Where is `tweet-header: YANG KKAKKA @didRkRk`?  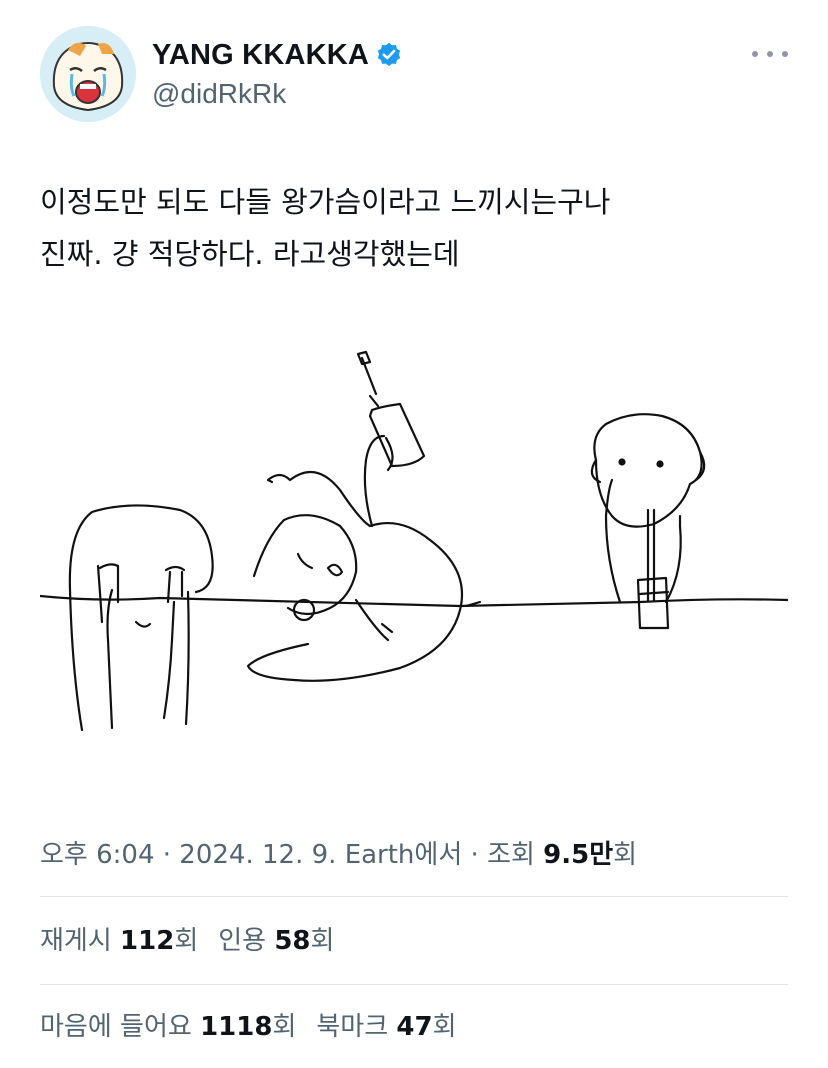
tweet-header: YANG KKAKKA @didRkRk is located at coordinates (414, 74).